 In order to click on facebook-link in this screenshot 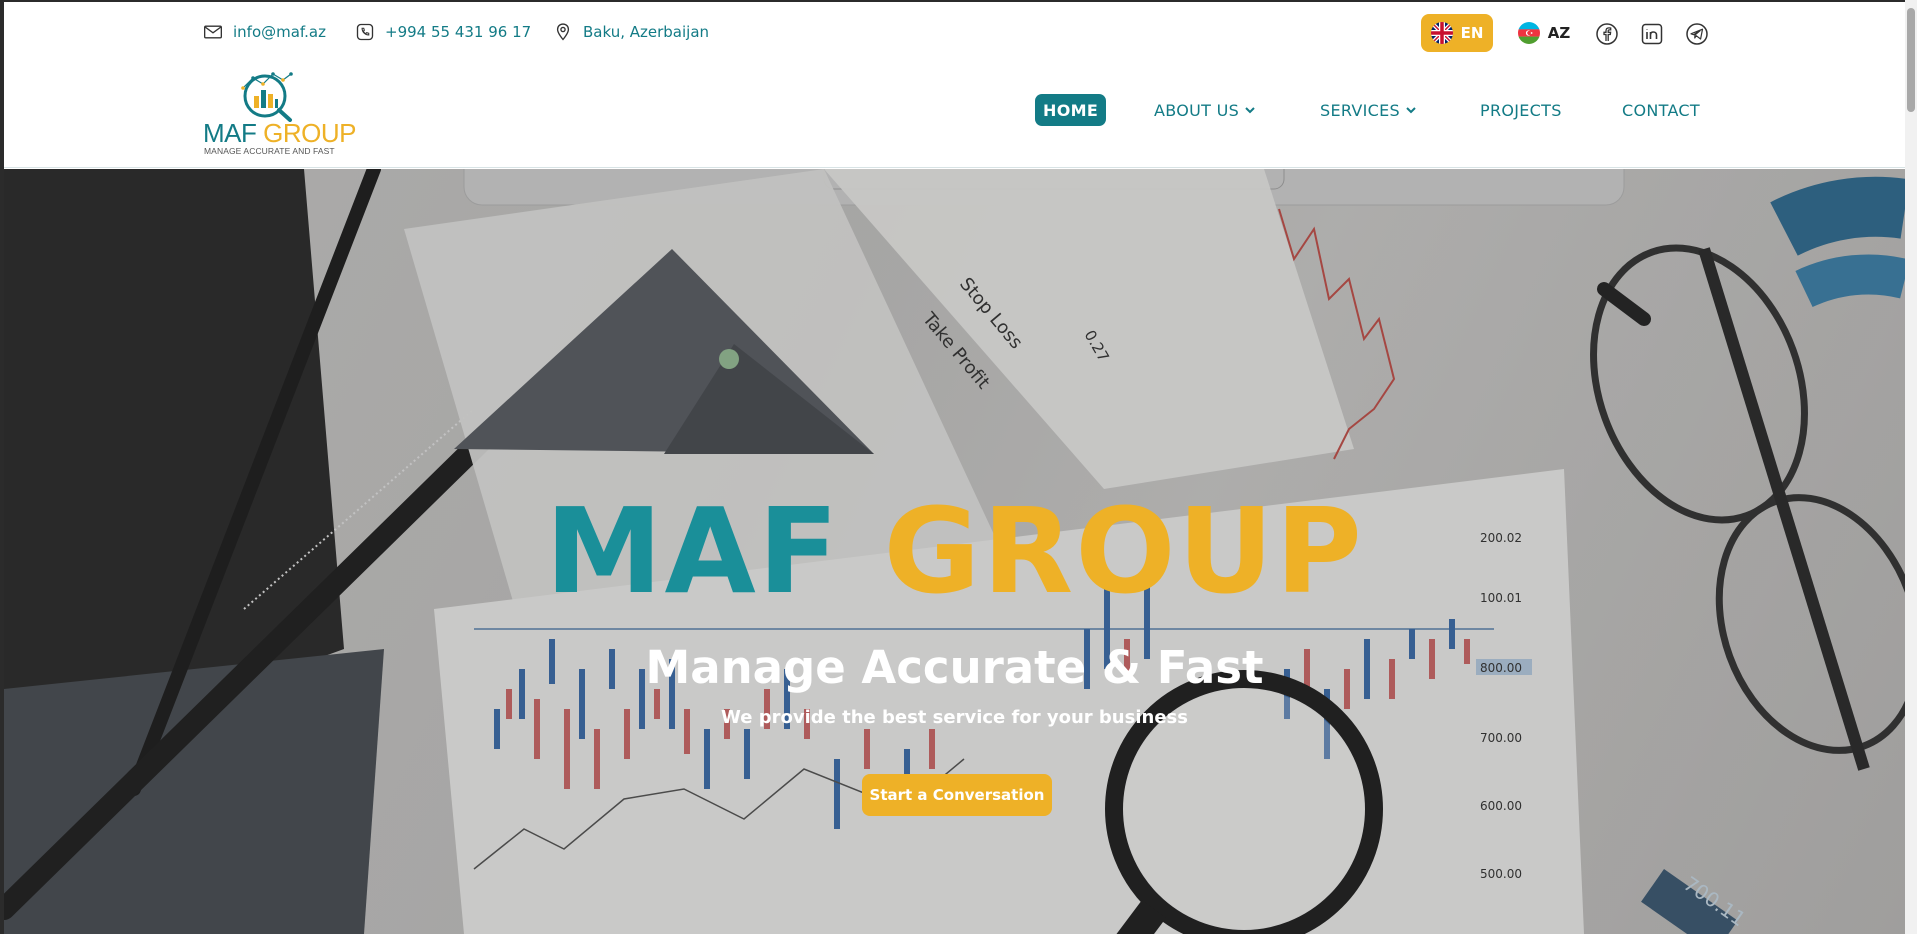, I will do `click(1607, 34)`.